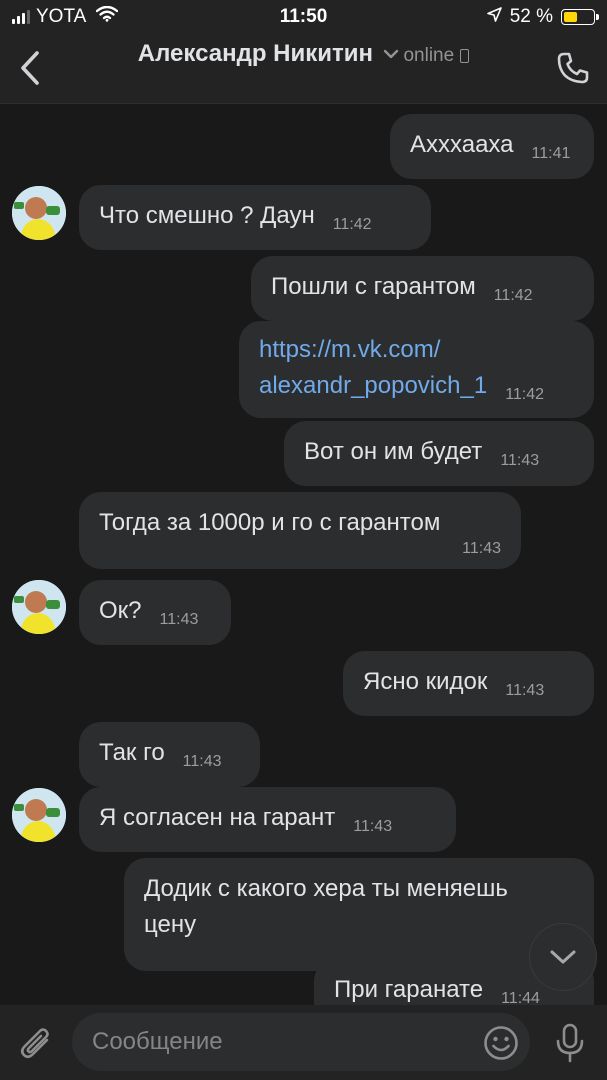  Describe the element at coordinates (520, 997) in the screenshot. I see `message-time: 11:44` at that location.